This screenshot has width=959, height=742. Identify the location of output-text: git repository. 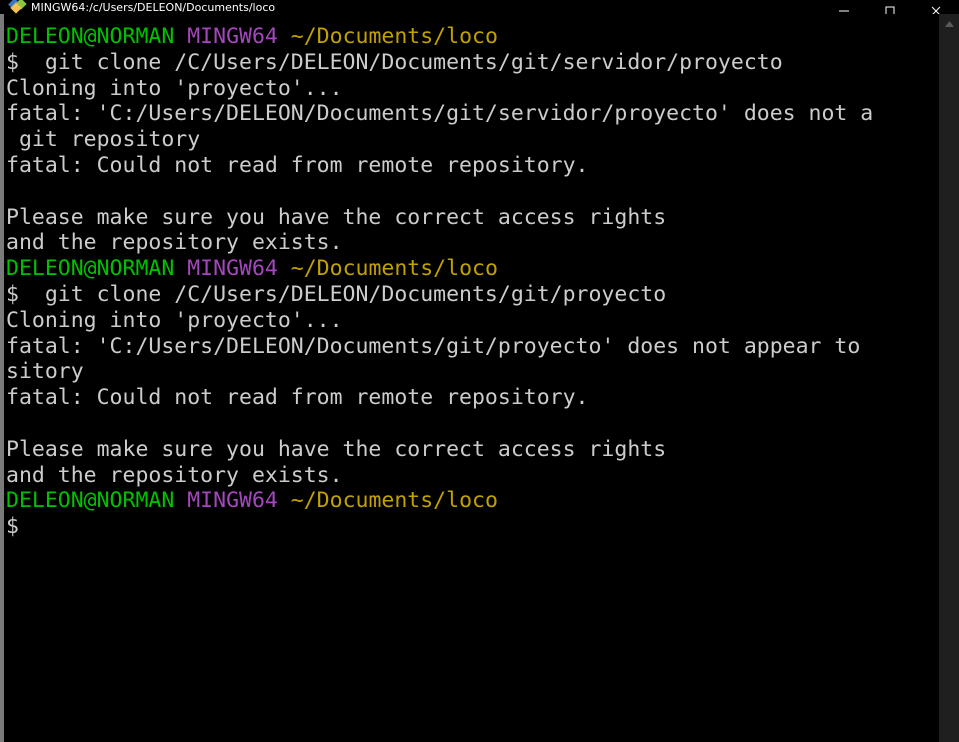
(103, 140).